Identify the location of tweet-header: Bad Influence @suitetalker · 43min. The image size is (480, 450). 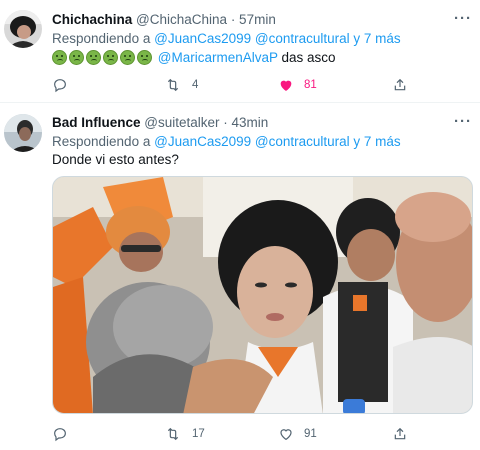
(160, 122).